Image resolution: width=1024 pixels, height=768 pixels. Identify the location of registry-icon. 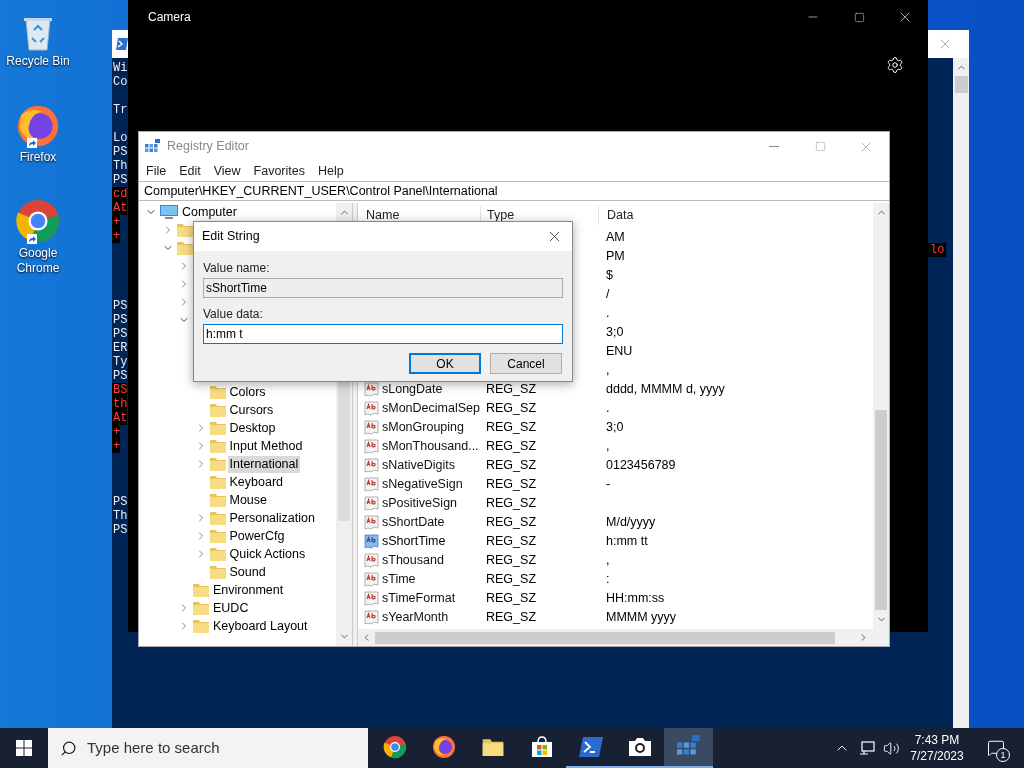
(153, 146).